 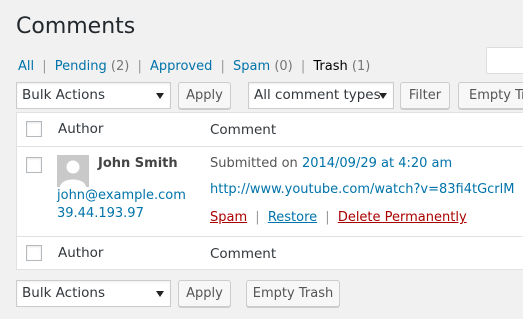 What do you see at coordinates (330, 66) in the screenshot?
I see `filter-trash-label: Trash` at bounding box center [330, 66].